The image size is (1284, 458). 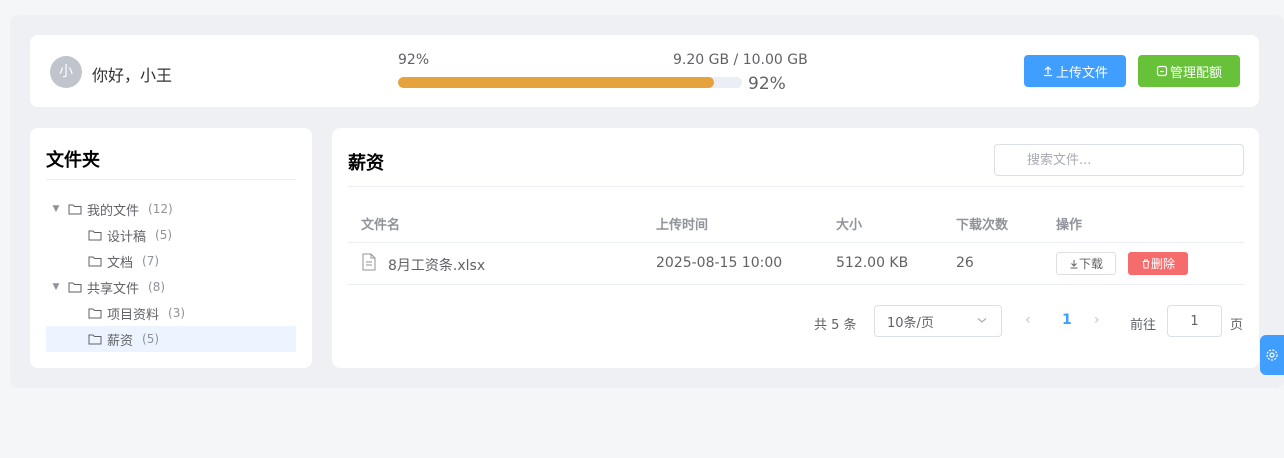 What do you see at coordinates (1097, 320) in the screenshot?
I see `next-page-button: ›` at bounding box center [1097, 320].